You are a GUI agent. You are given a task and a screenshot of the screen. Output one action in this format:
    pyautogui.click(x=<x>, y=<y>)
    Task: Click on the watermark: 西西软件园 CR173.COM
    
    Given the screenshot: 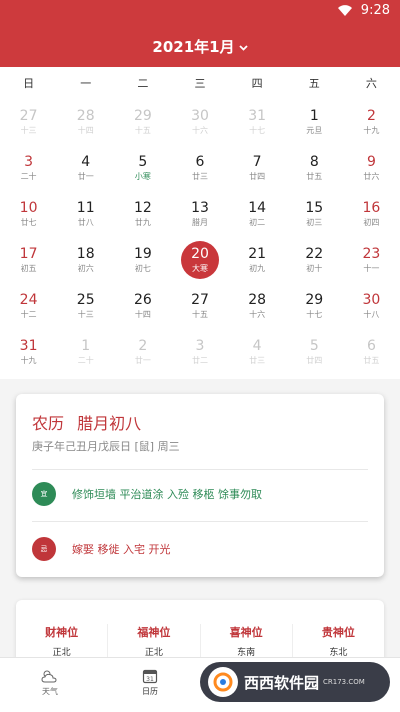 What is the action you would take?
    pyautogui.click(x=295, y=682)
    